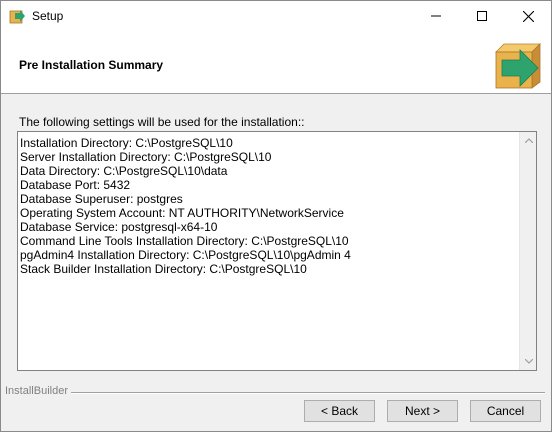 This screenshot has height=432, width=552. I want to click on page-title: Pre Installation Summary, so click(91, 65).